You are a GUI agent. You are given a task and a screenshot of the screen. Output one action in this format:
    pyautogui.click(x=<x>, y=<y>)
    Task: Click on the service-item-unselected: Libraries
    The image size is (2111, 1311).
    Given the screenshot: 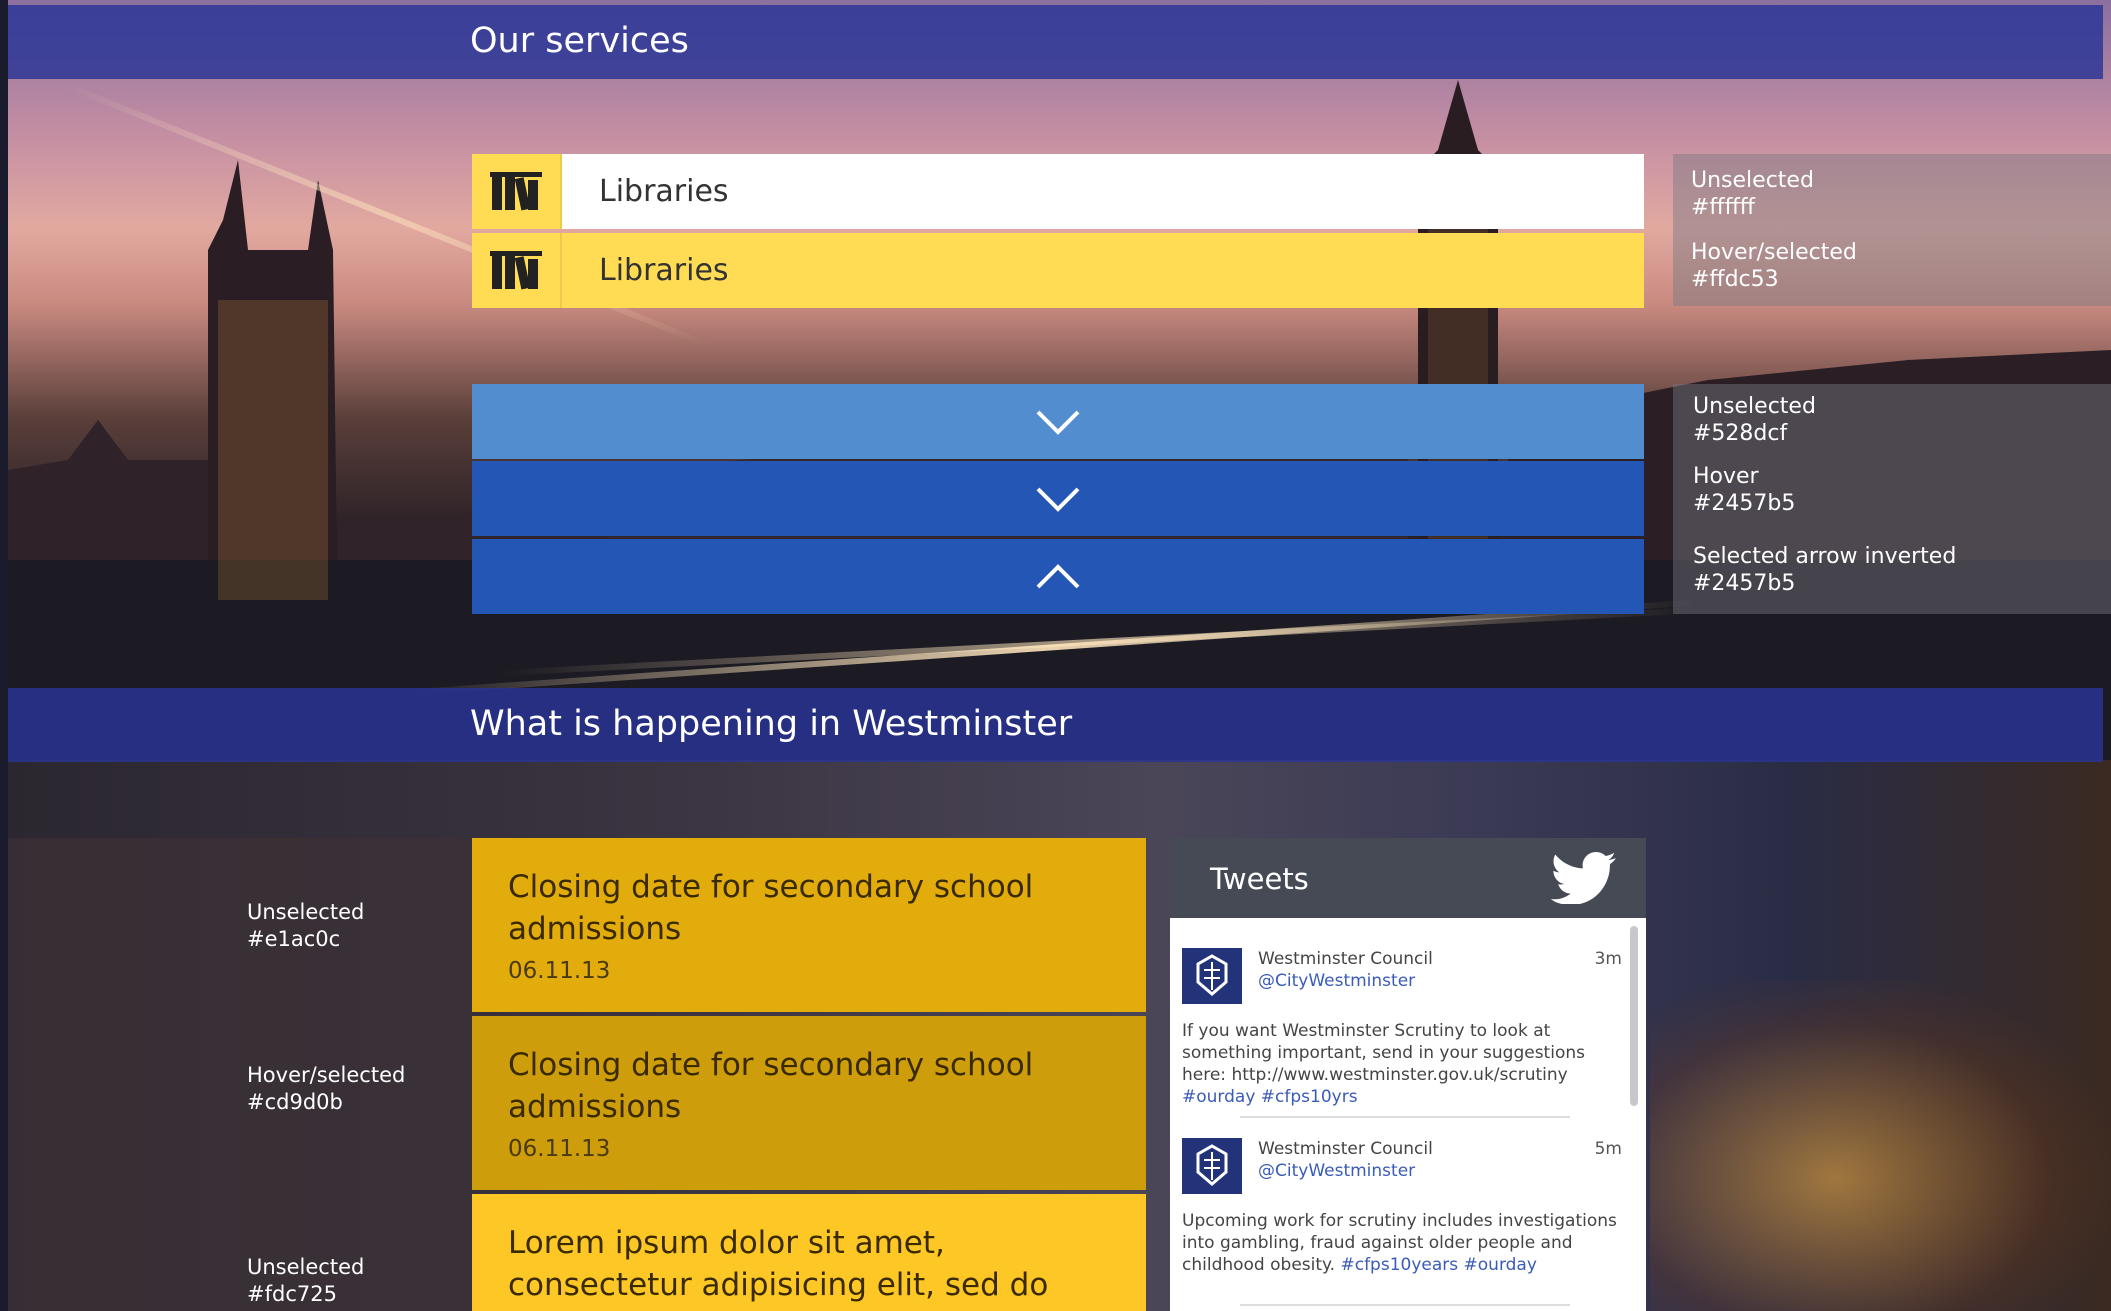 What is the action you would take?
    pyautogui.click(x=1058, y=191)
    